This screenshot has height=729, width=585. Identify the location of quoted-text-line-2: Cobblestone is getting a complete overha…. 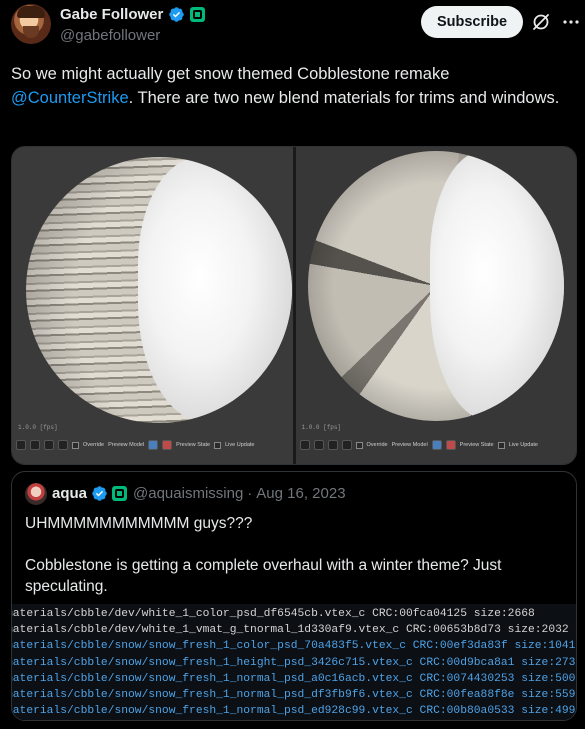
(263, 576).